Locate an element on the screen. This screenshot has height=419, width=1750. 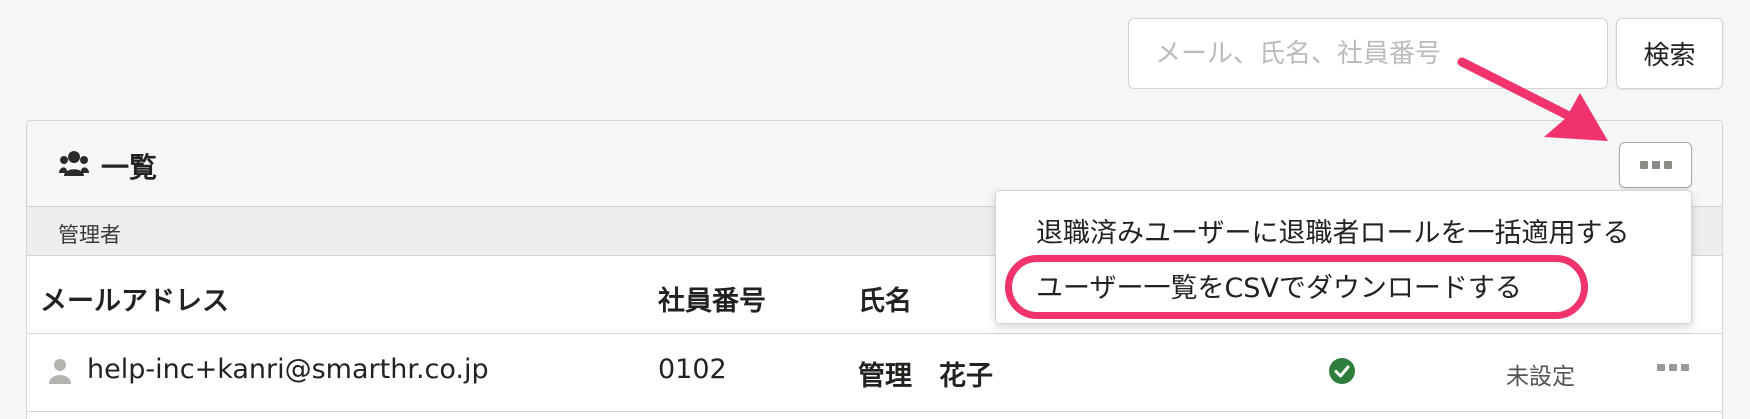
user-icon is located at coordinates (60, 371).